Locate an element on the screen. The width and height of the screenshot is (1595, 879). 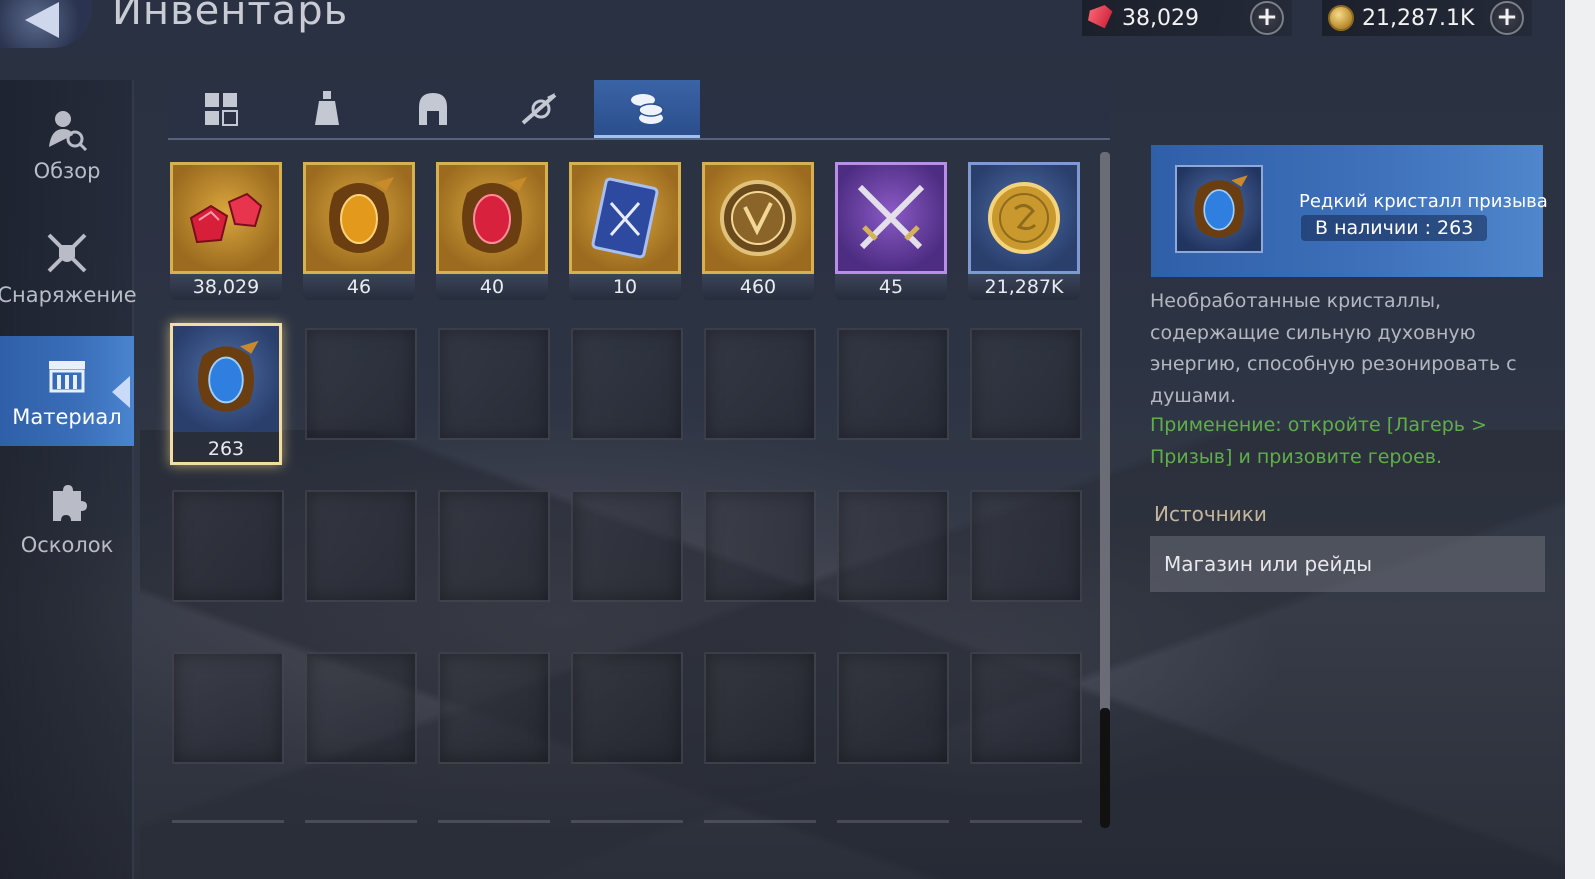
item-name: Редкий кристалл призыва is located at coordinates (1423, 201).